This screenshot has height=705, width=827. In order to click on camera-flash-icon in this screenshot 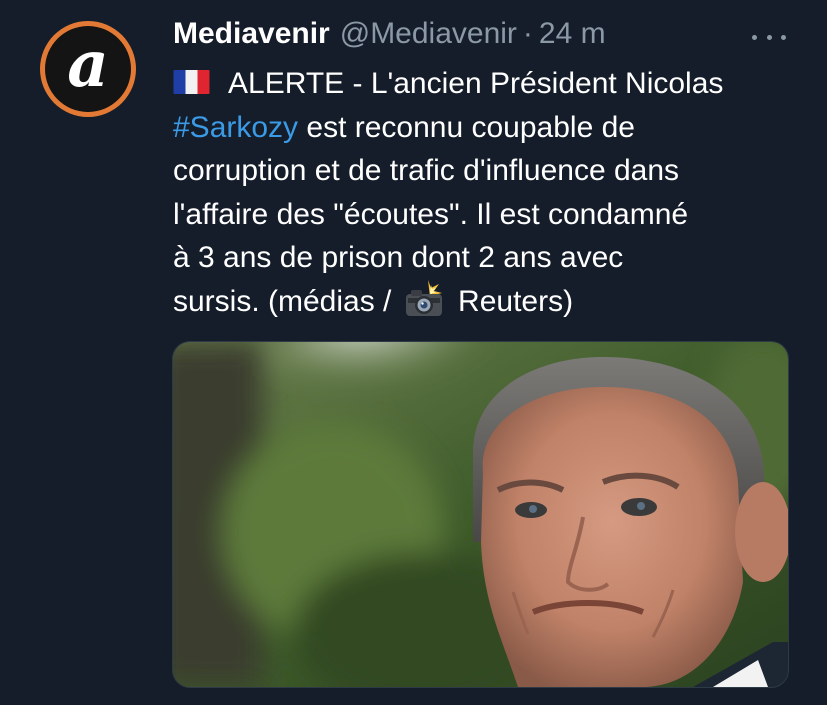, I will do `click(423, 297)`.